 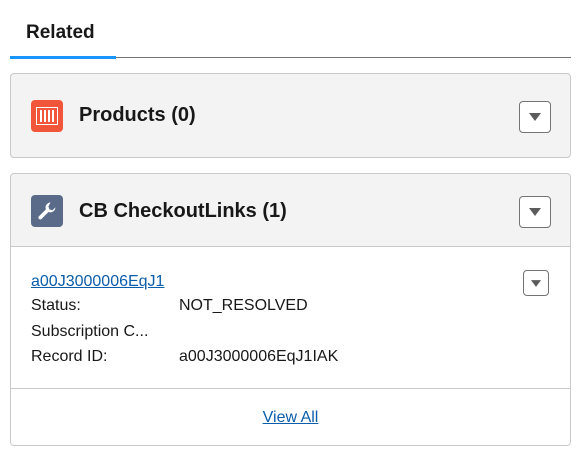 What do you see at coordinates (69, 356) in the screenshot?
I see `field-label: Record ID:` at bounding box center [69, 356].